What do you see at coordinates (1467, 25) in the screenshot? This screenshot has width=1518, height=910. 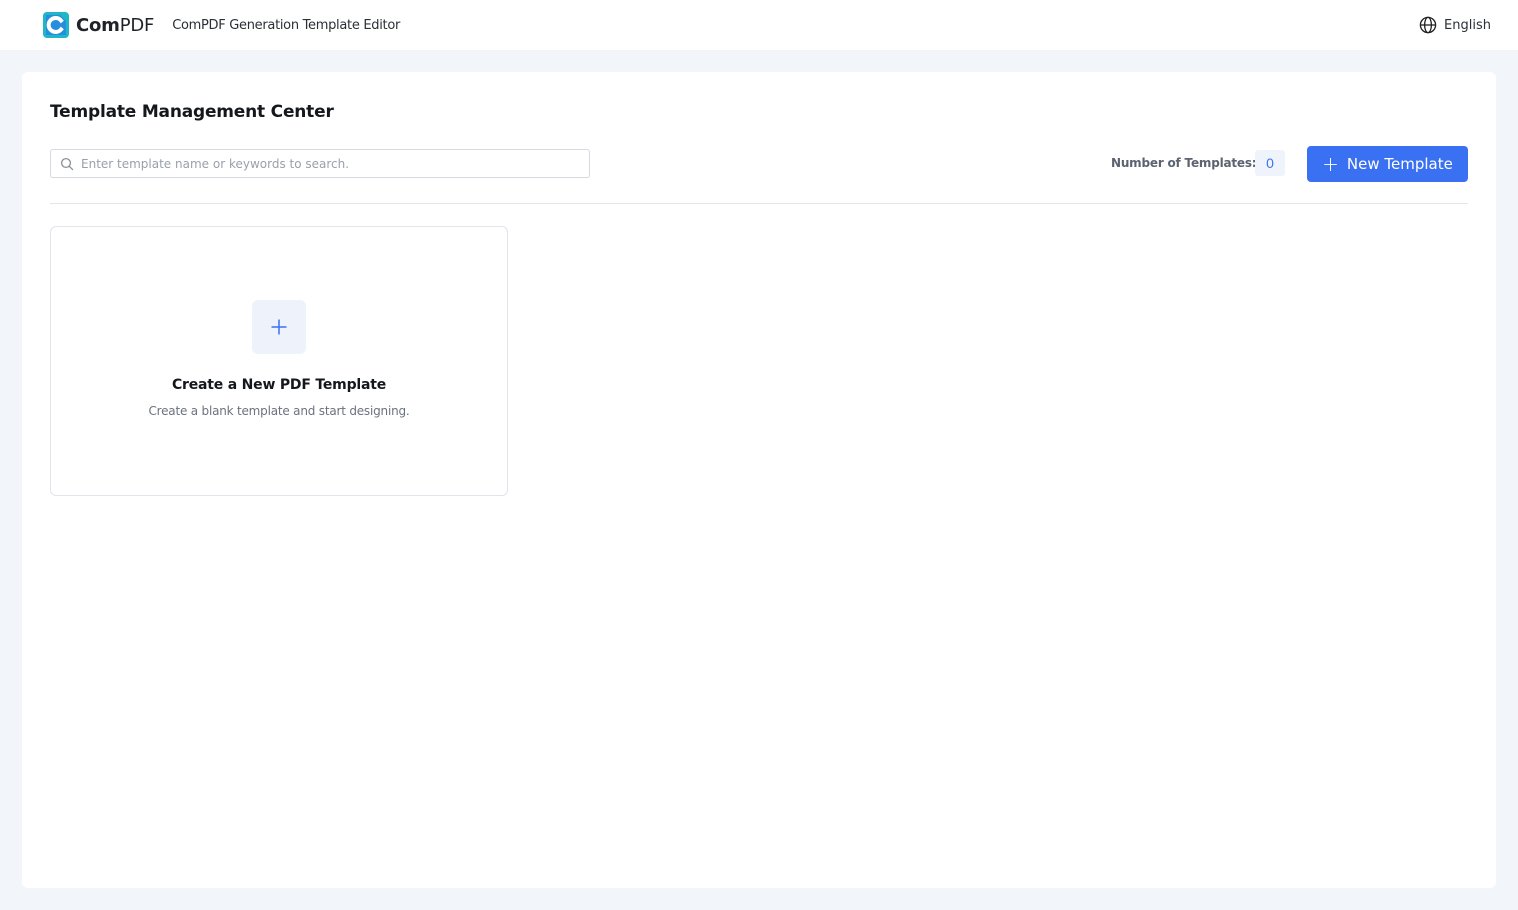 I see `language-label: English` at bounding box center [1467, 25].